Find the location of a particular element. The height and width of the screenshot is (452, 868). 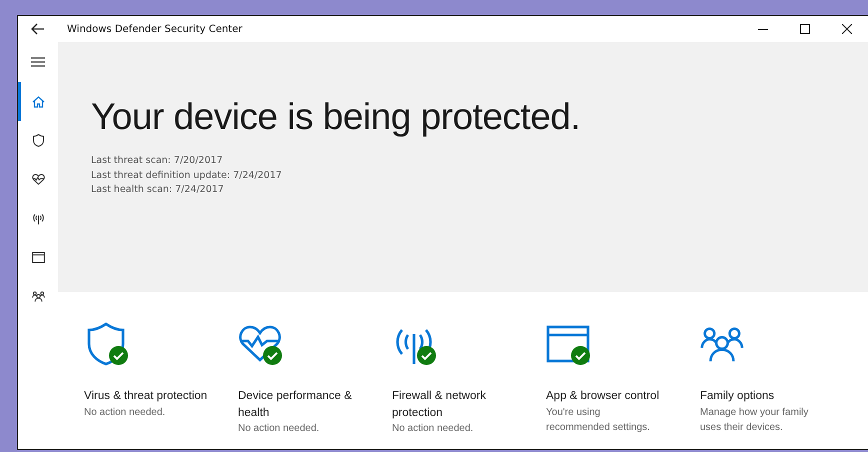

home-icon is located at coordinates (38, 102).